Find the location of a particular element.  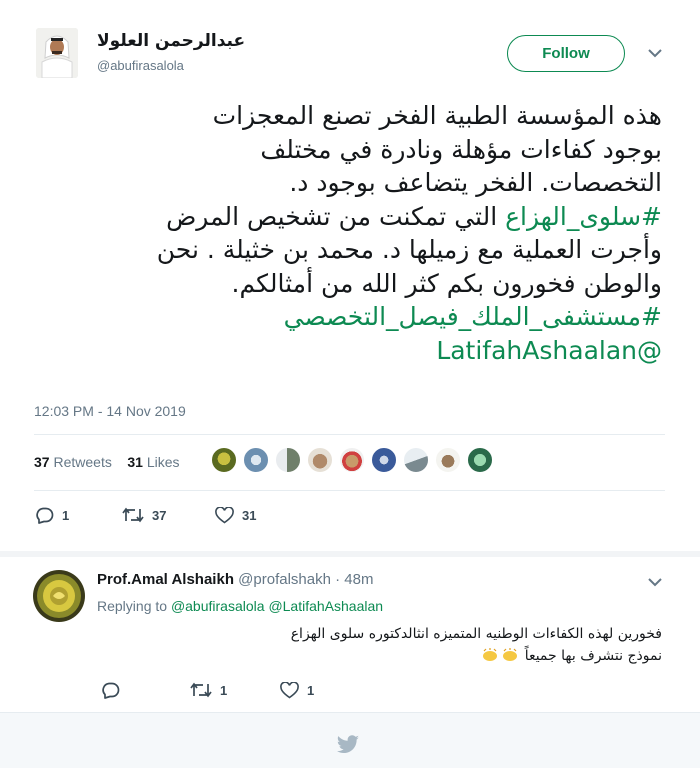

likes-count: 31 is located at coordinates (135, 462).